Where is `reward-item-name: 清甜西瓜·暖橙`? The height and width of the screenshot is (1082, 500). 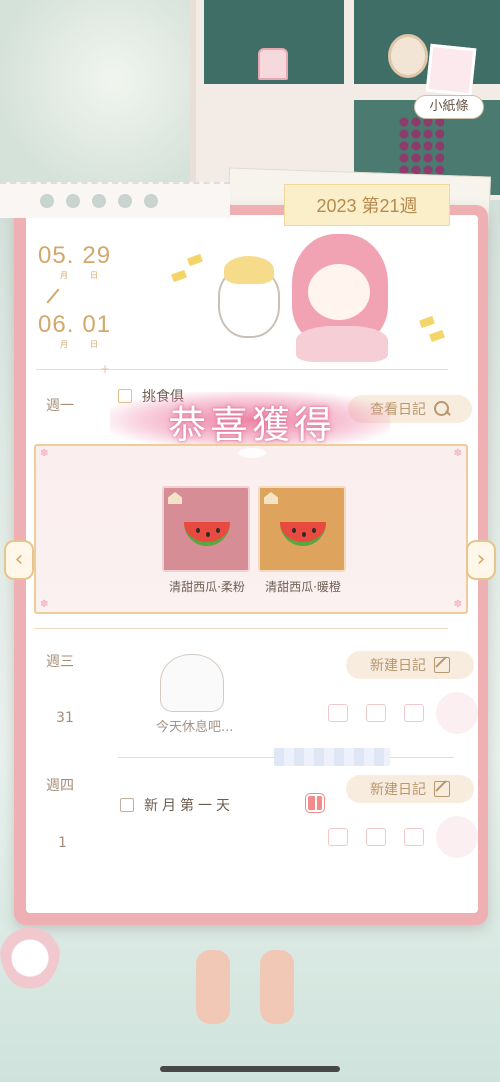 reward-item-name: 清甜西瓜·暖橙 is located at coordinates (303, 587).